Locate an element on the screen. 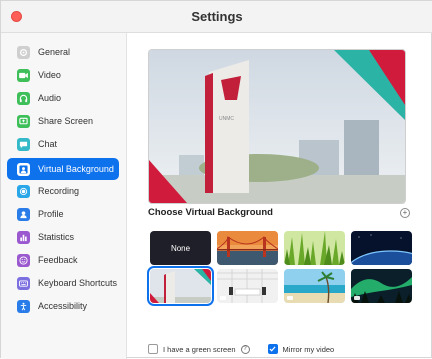  sidebar-item-label: Statistics is located at coordinates (56, 237).